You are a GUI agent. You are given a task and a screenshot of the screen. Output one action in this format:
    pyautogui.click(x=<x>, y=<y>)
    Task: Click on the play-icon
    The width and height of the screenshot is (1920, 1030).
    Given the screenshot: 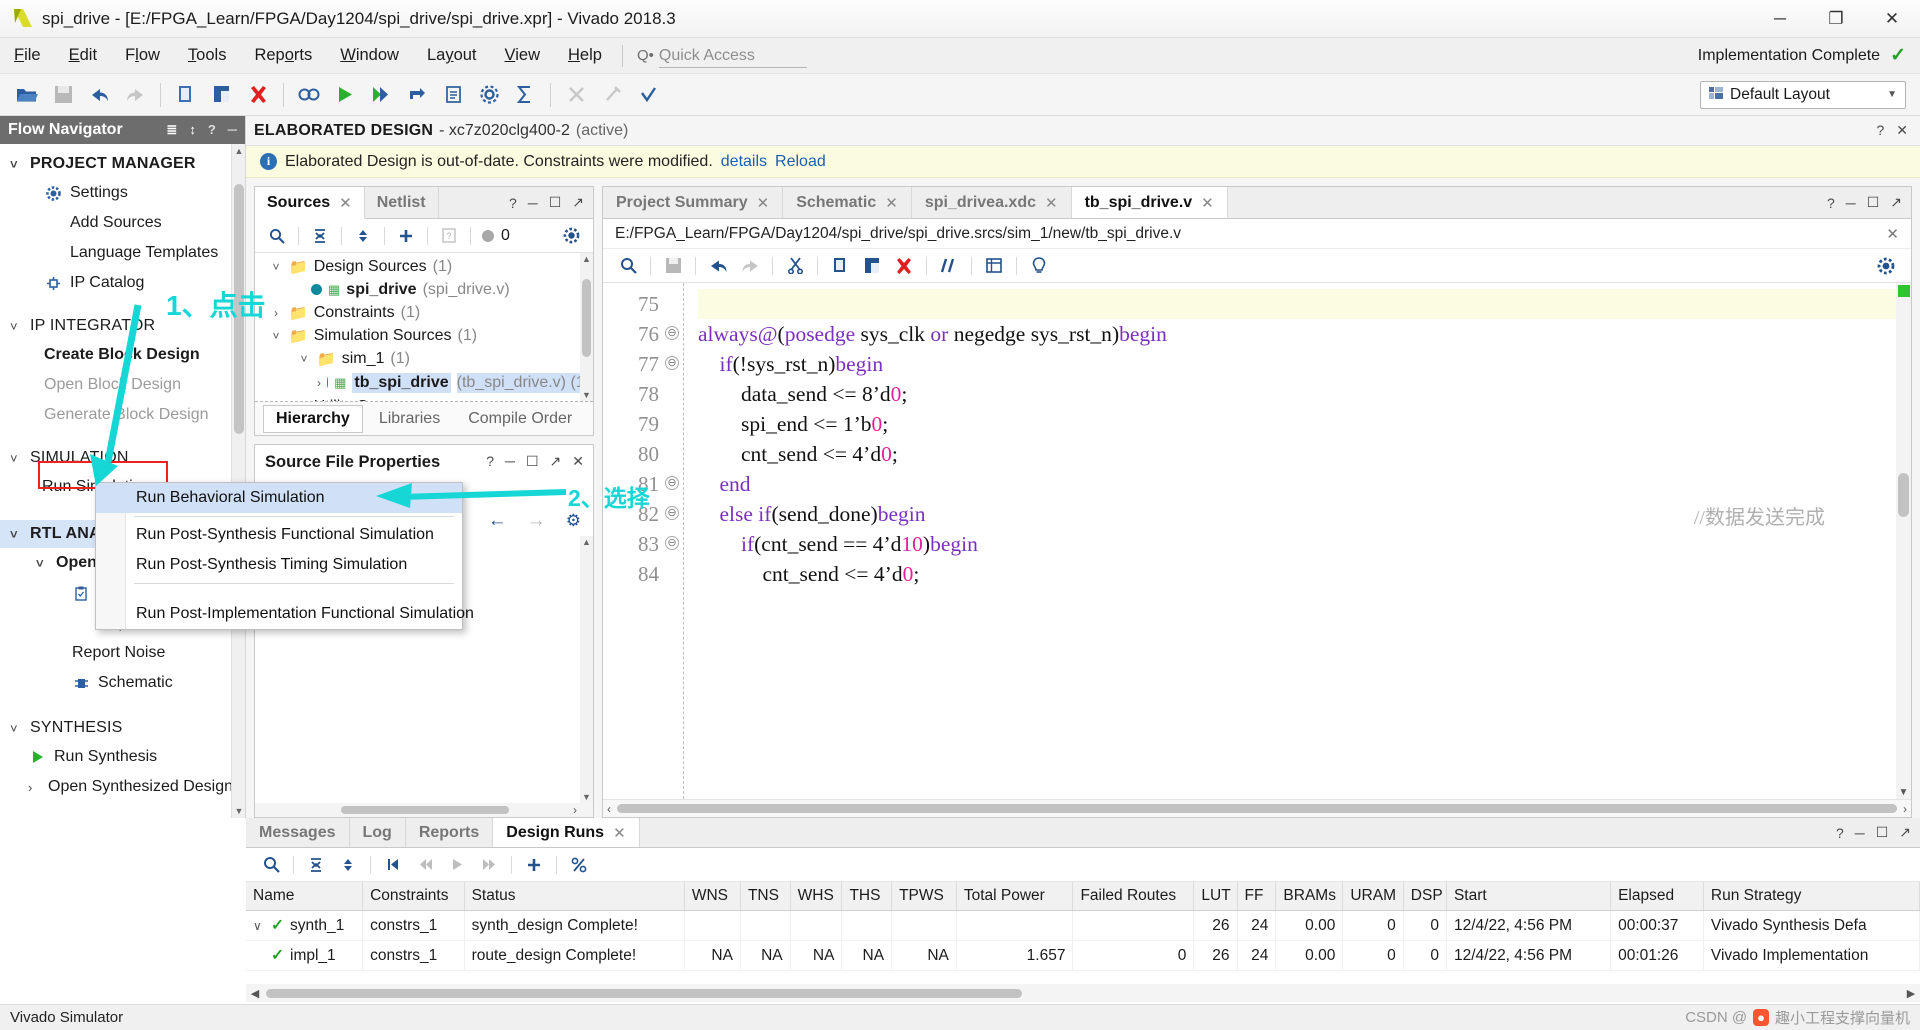 What is the action you would take?
    pyautogui.click(x=457, y=865)
    